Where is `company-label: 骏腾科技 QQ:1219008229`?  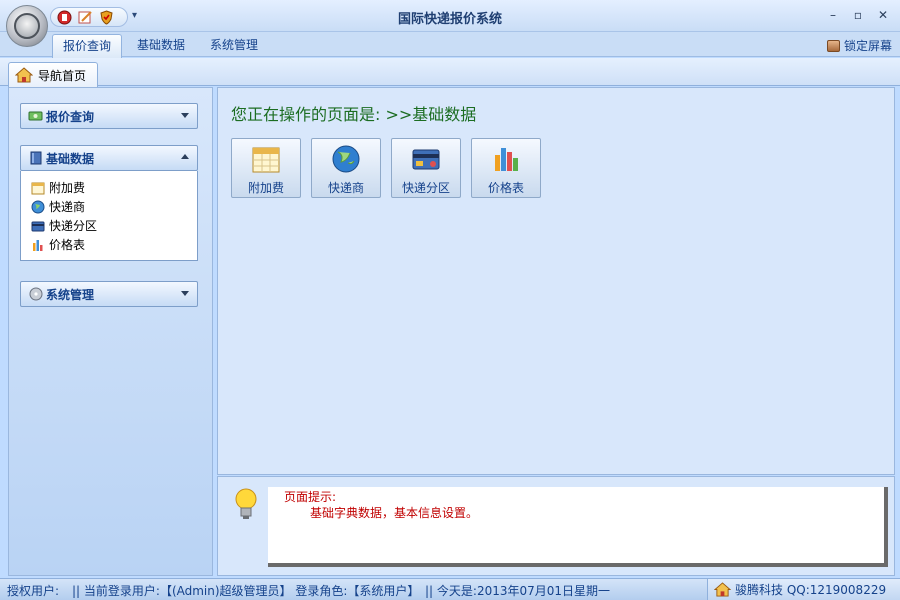
company-label: 骏腾科技 QQ:1219008229 is located at coordinates (811, 590).